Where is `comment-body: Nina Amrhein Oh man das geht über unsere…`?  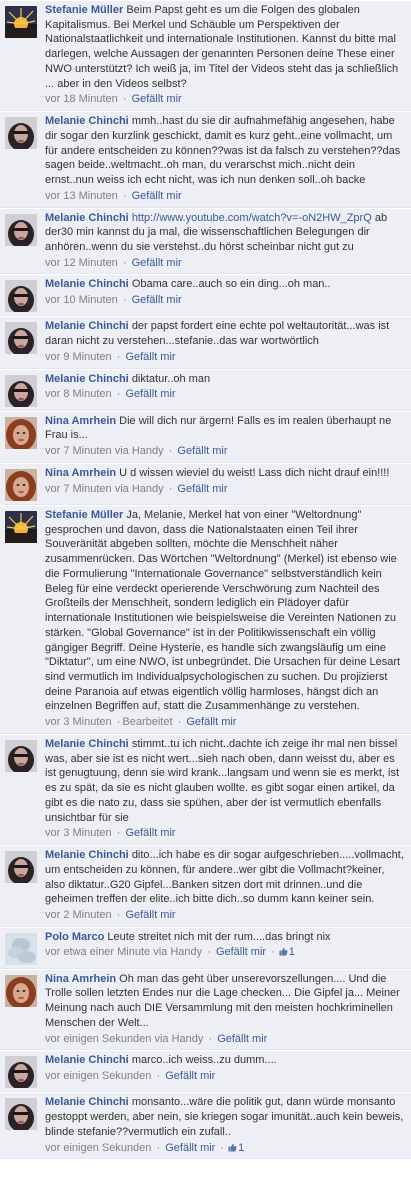 comment-body: Nina Amrhein Oh man das geht über unsere… is located at coordinates (225, 1009).